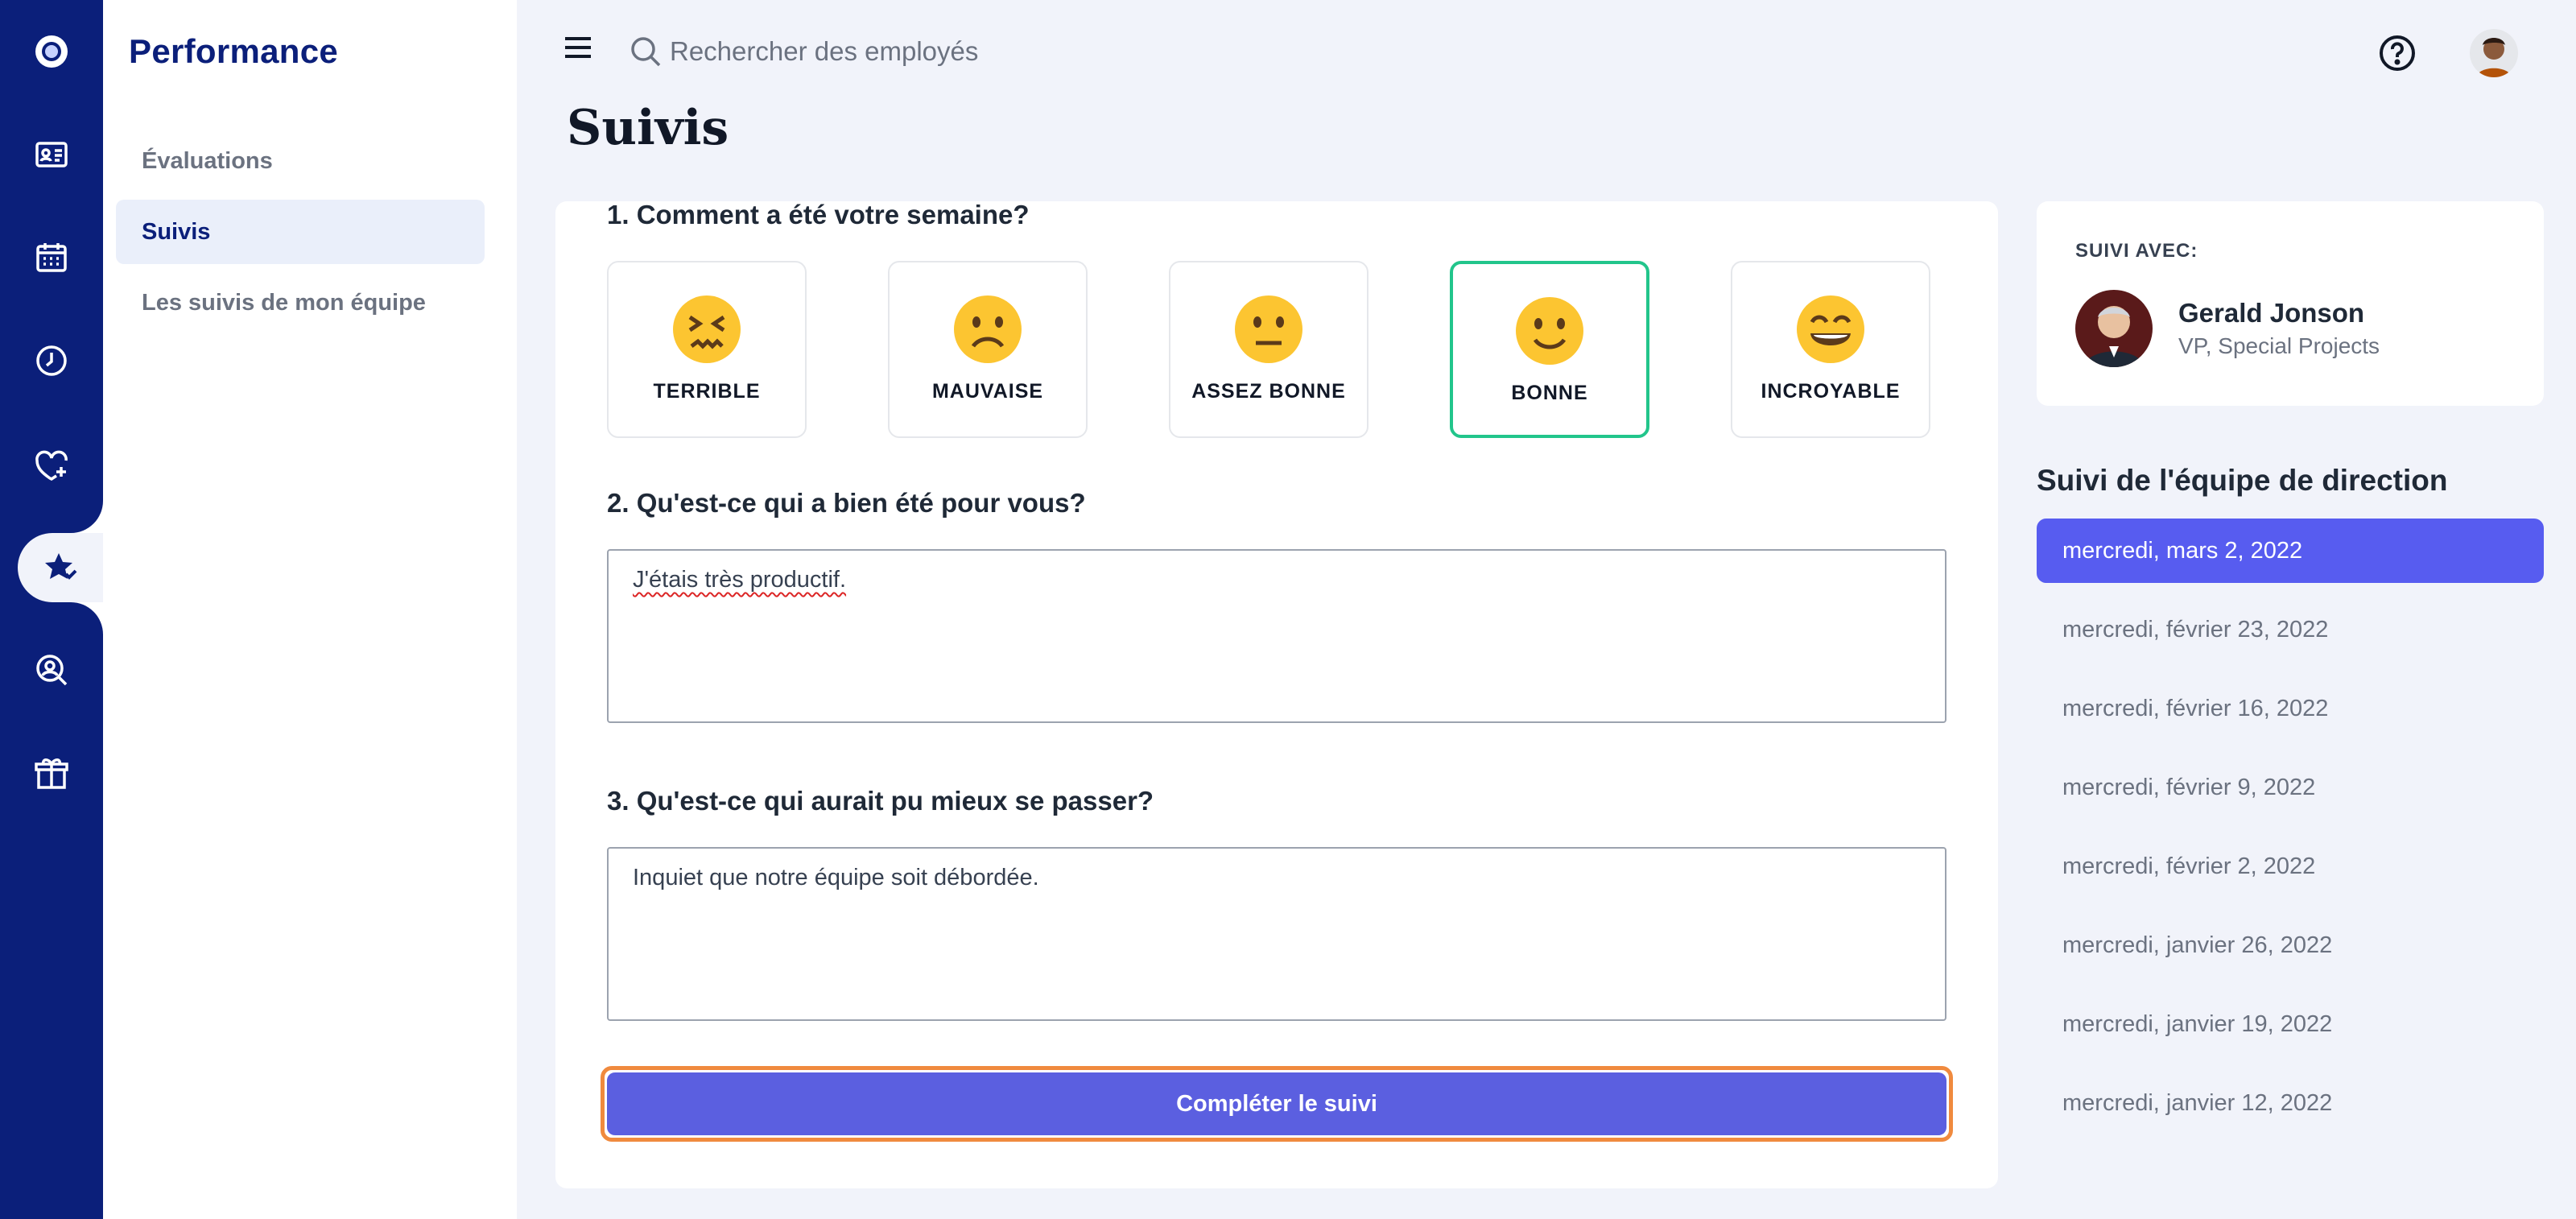 This screenshot has height=1219, width=2576. I want to click on id-card-icon, so click(51, 154).